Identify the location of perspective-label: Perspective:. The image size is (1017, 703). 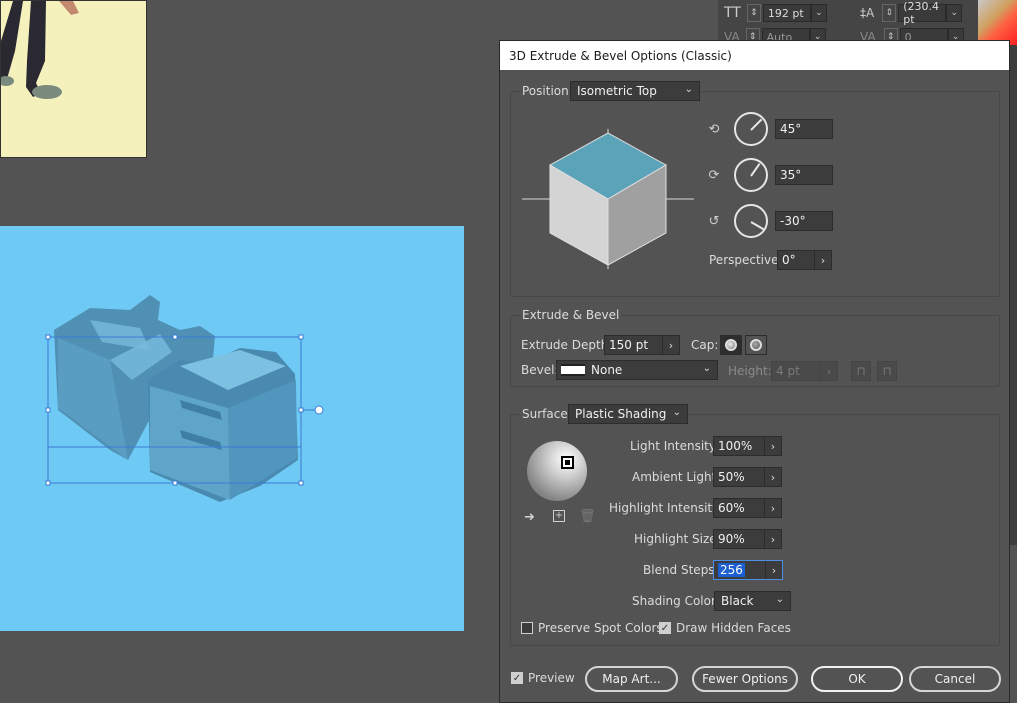
(746, 260).